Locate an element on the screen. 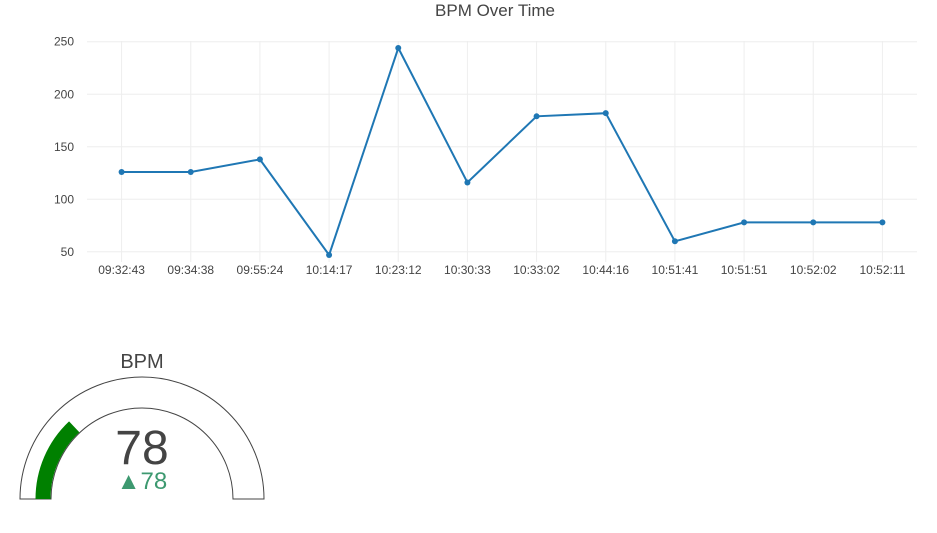  bpm-gauge: BPM 78 ▲78 is located at coordinates (142, 425).